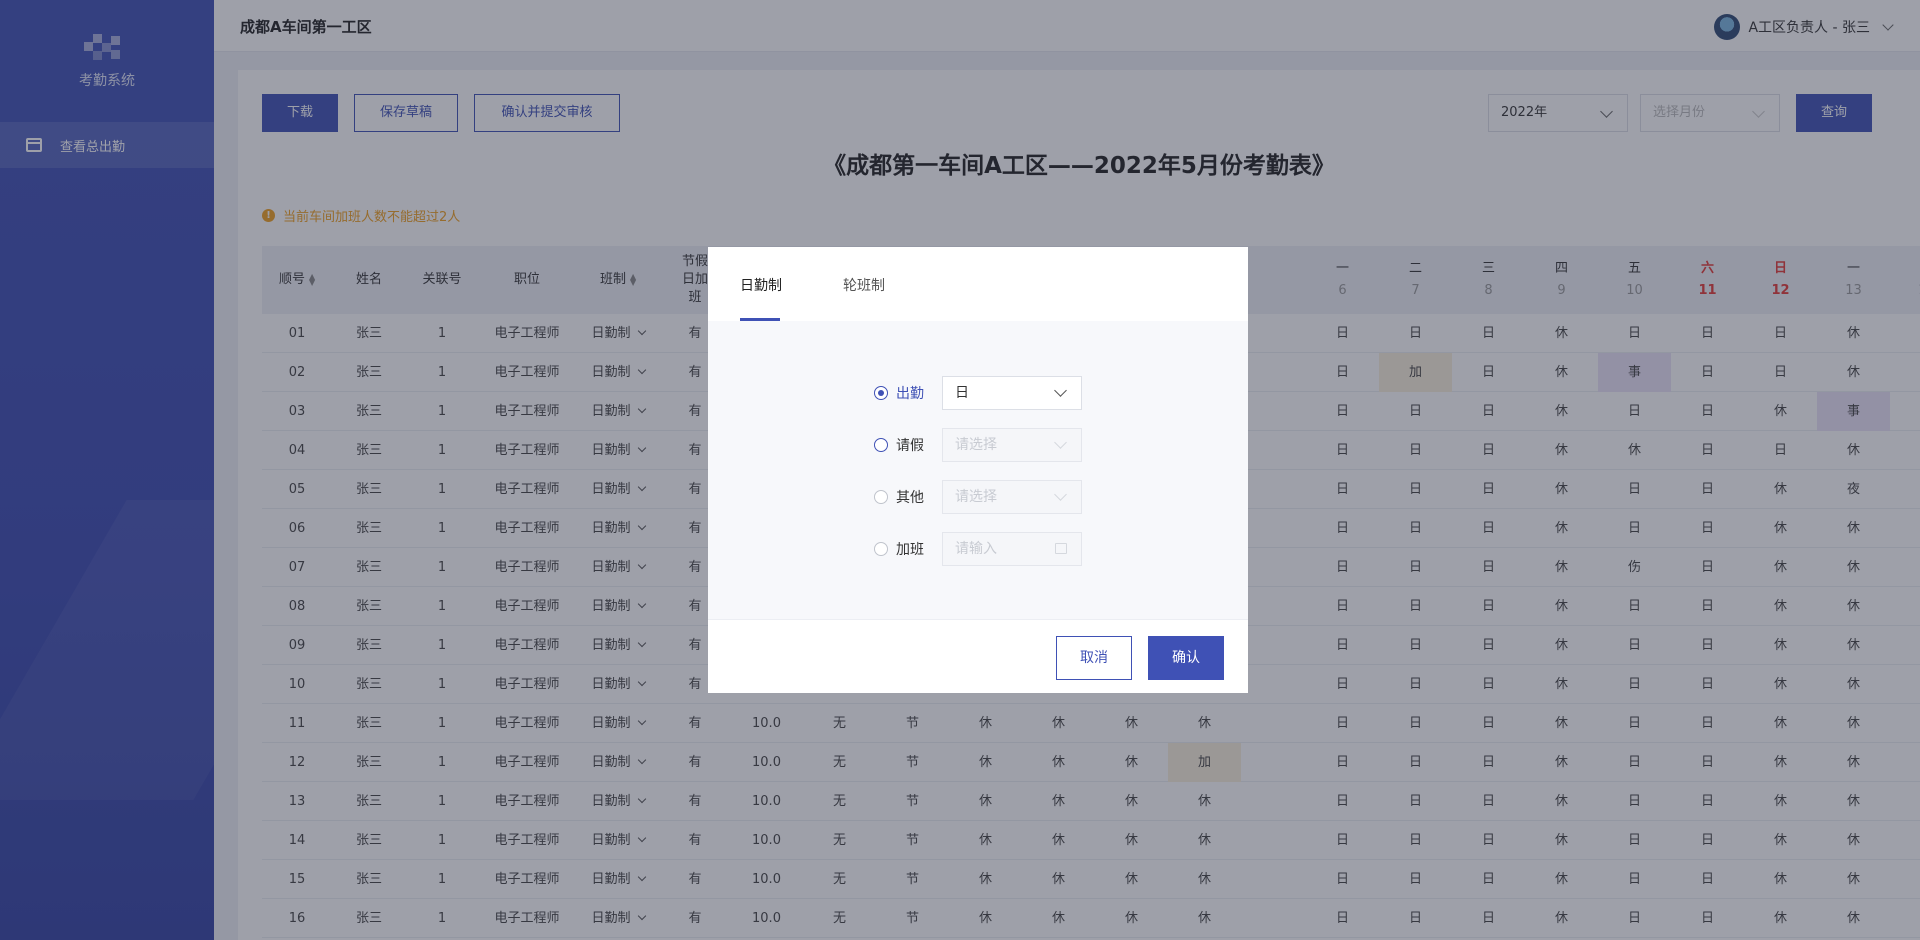  Describe the element at coordinates (761, 285) in the screenshot. I see `tab-day-shift: 日勤制` at that location.